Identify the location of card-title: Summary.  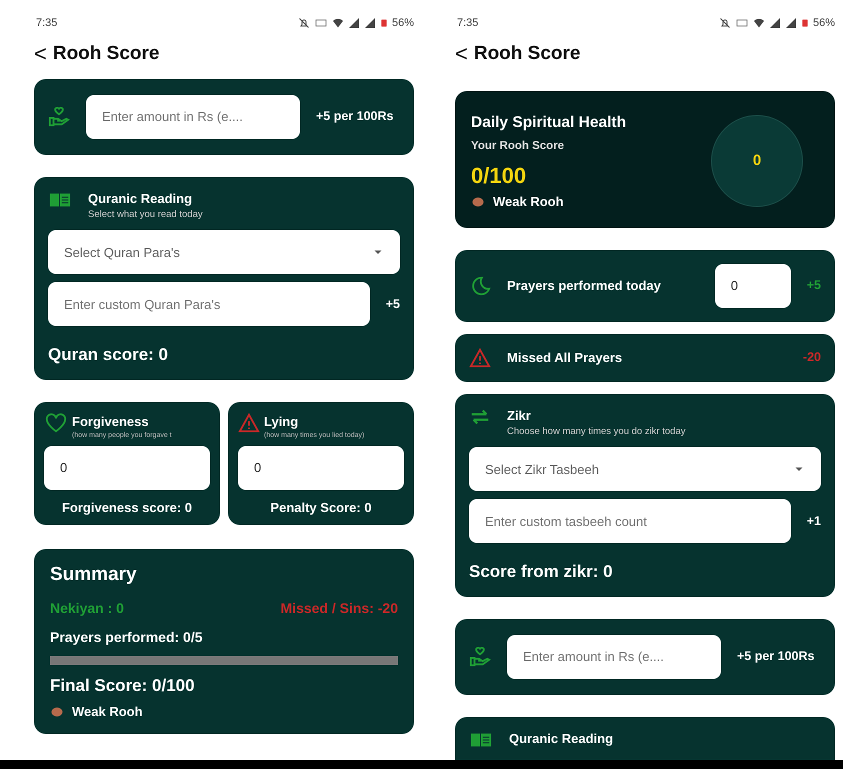
(94, 575).